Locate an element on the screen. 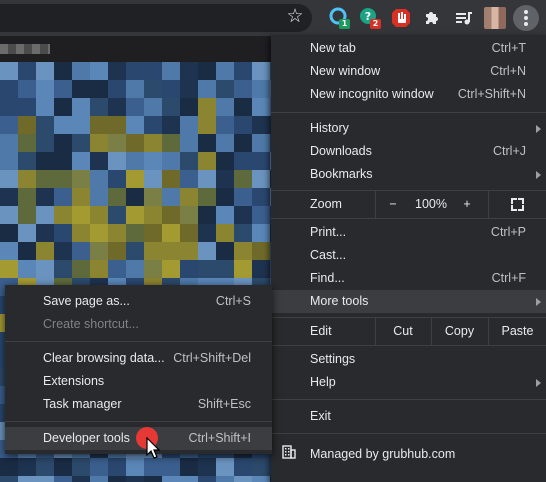 Image resolution: width=546 pixels, height=482 pixels. menu-item-label: More tools is located at coordinates (339, 301).